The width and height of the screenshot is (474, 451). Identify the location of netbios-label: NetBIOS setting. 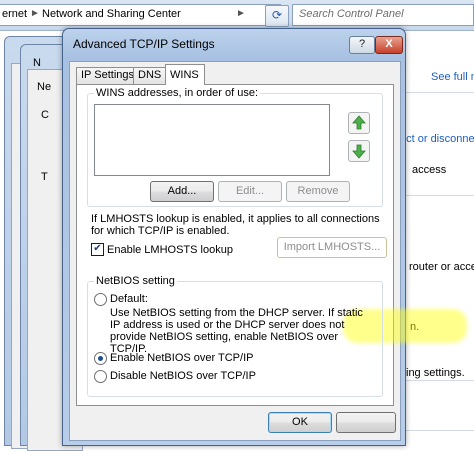
(135, 281).